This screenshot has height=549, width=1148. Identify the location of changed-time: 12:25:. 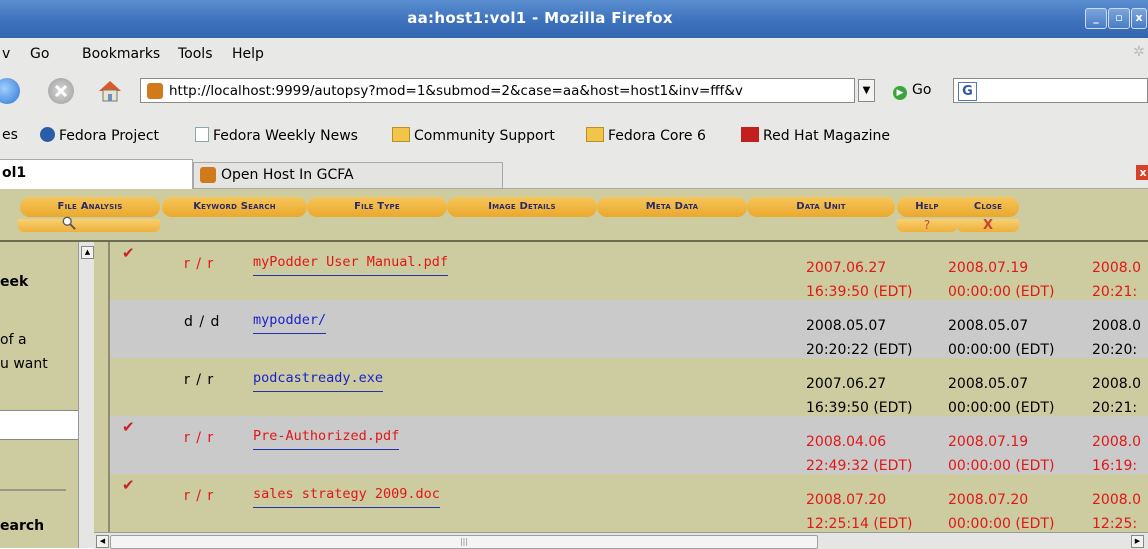
(1115, 524).